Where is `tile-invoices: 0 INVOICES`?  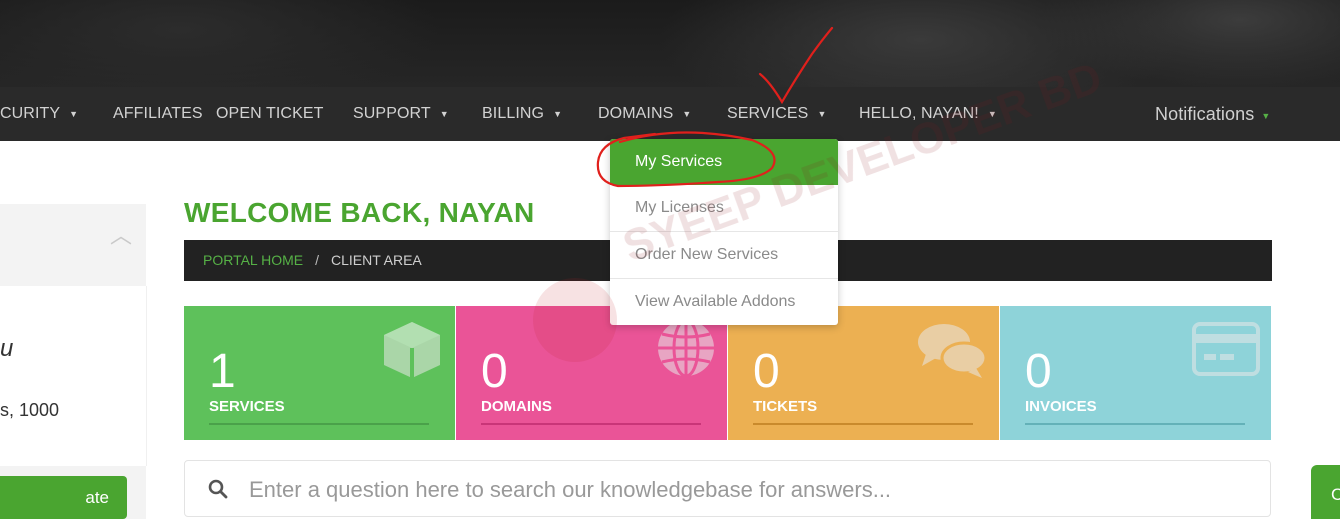
tile-invoices: 0 INVOICES is located at coordinates (1135, 373).